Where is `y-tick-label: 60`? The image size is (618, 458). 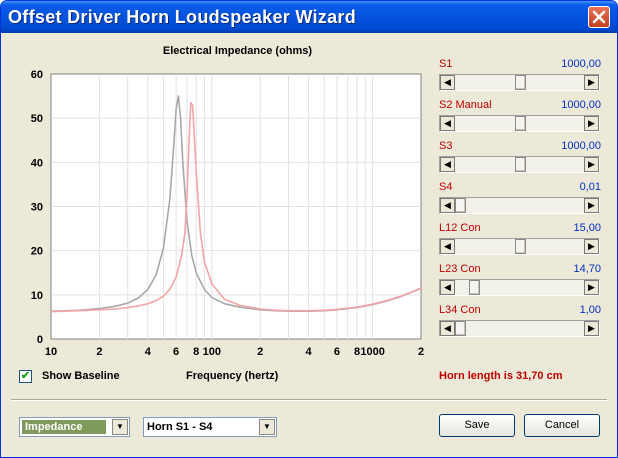
y-tick-label: 60 is located at coordinates (37, 75).